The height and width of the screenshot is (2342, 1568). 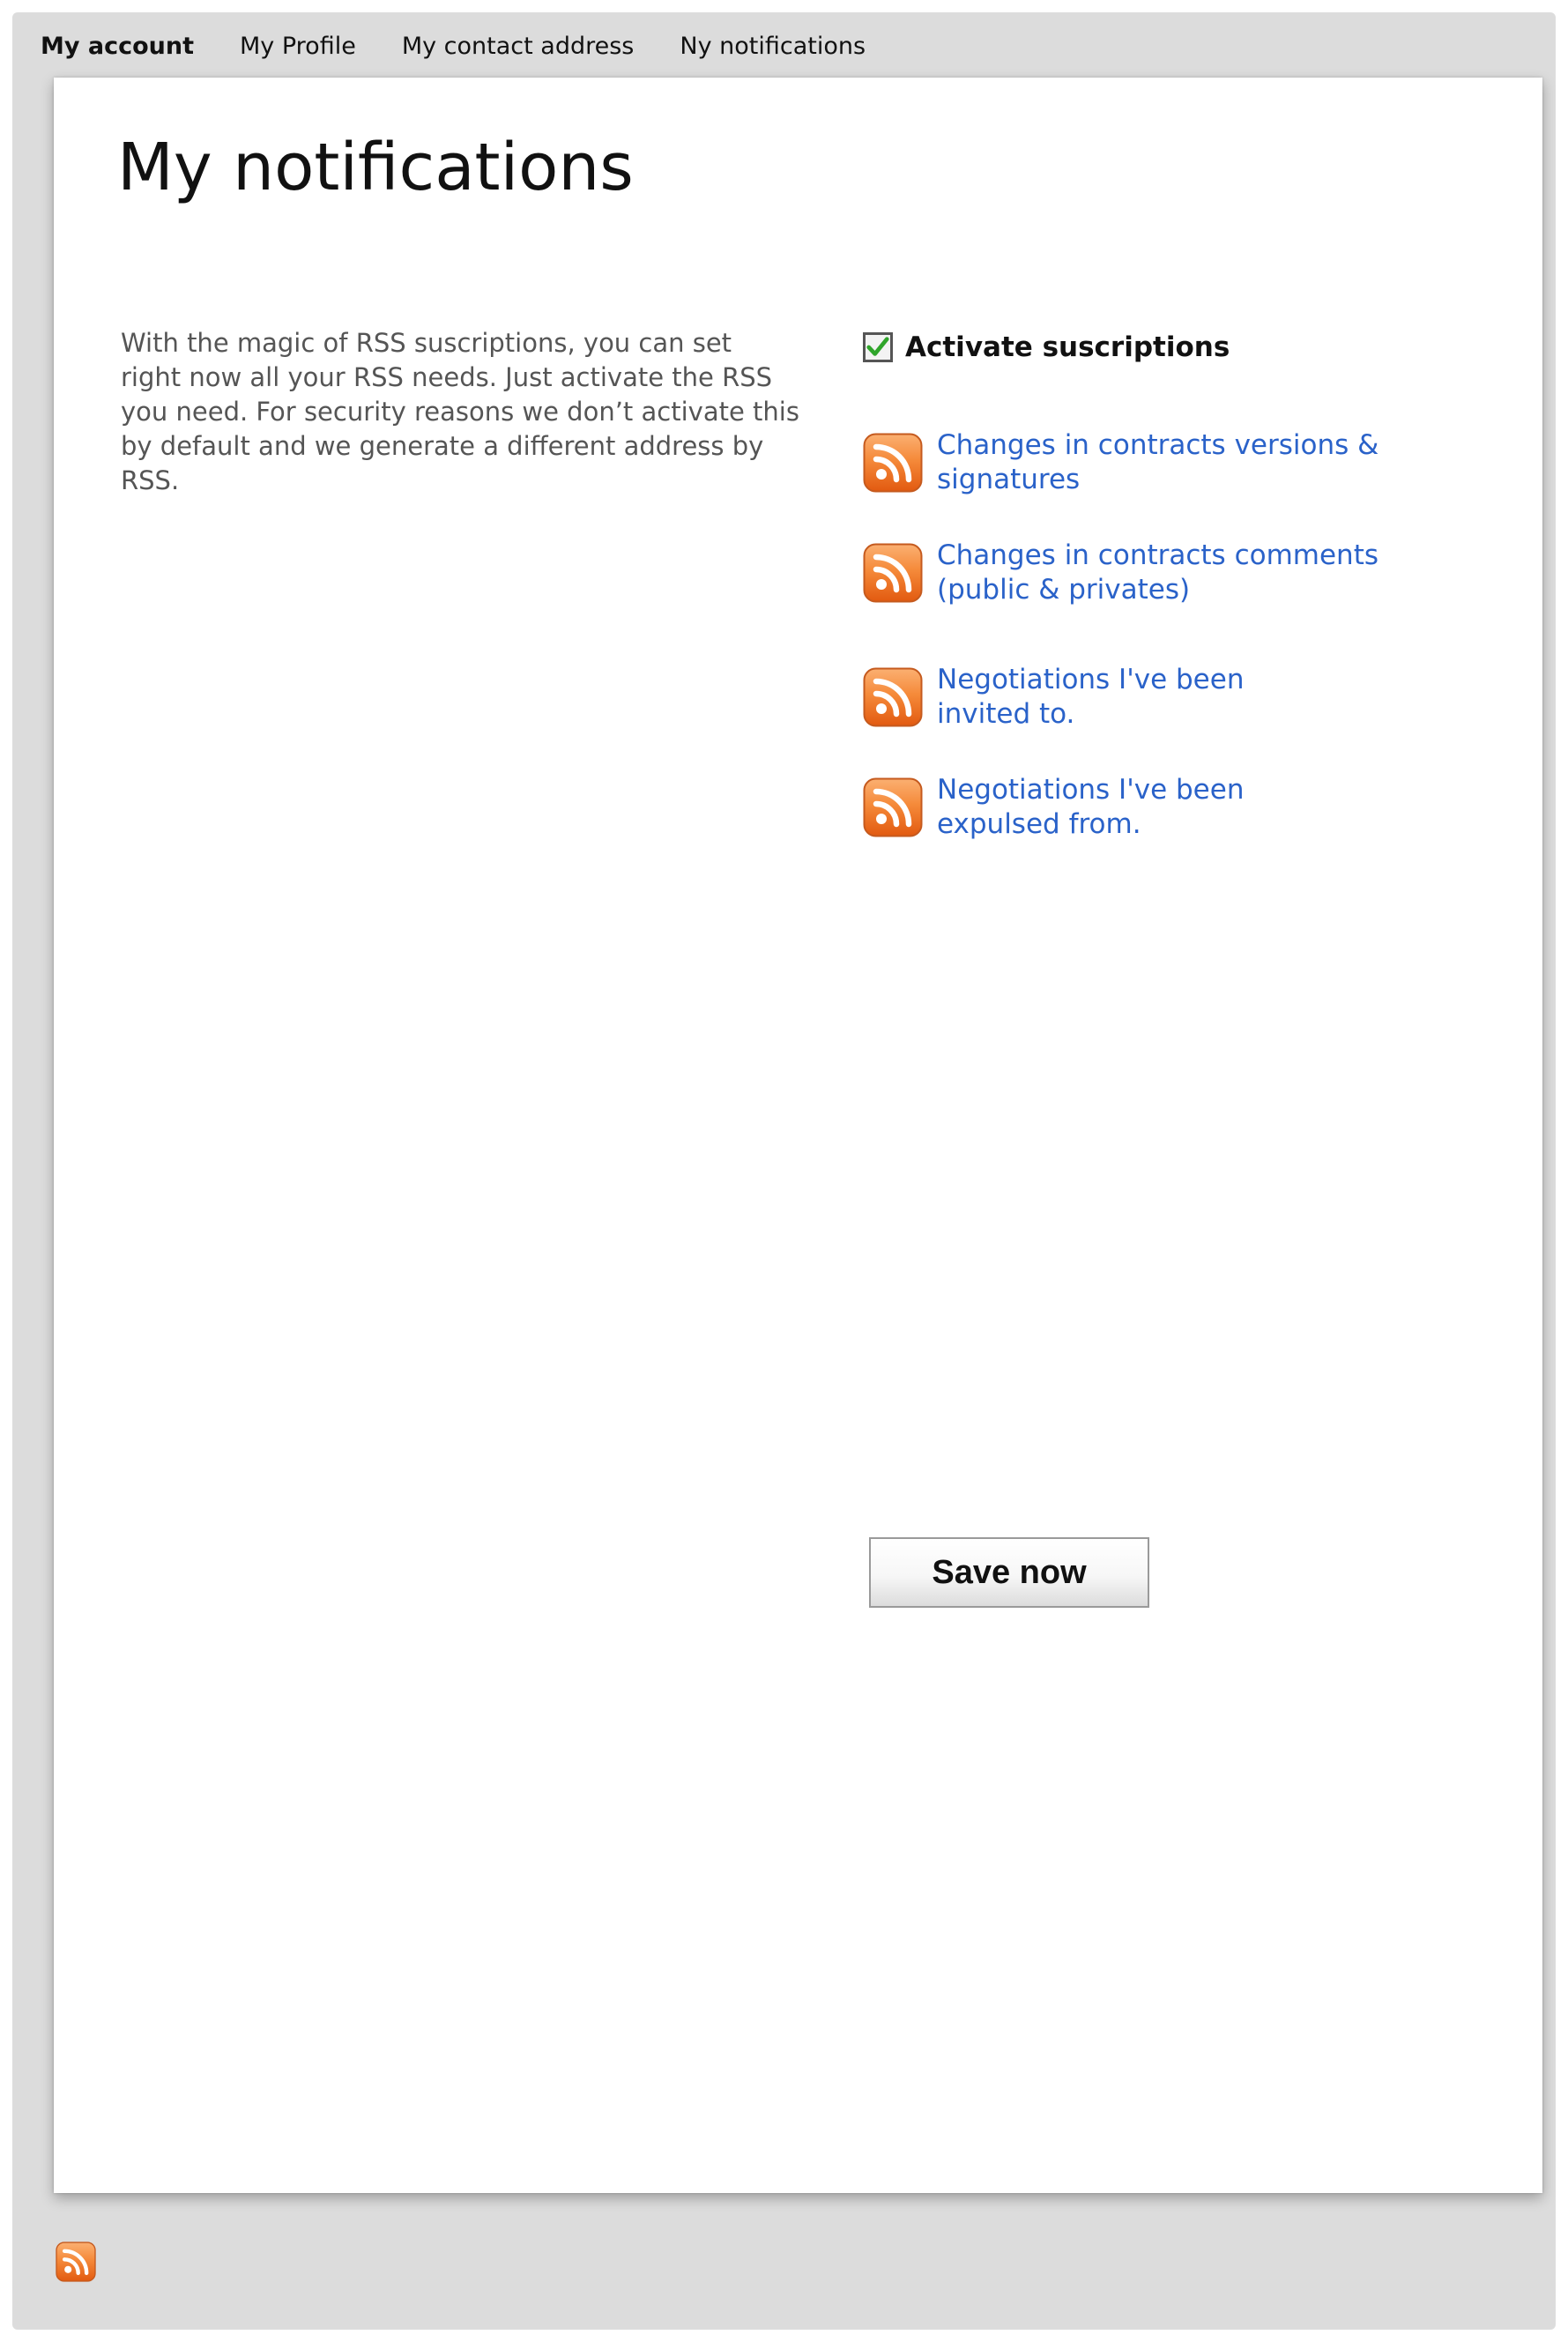 I want to click on activate-suscriptions-toggle: Activate suscriptions, so click(x=1046, y=347).